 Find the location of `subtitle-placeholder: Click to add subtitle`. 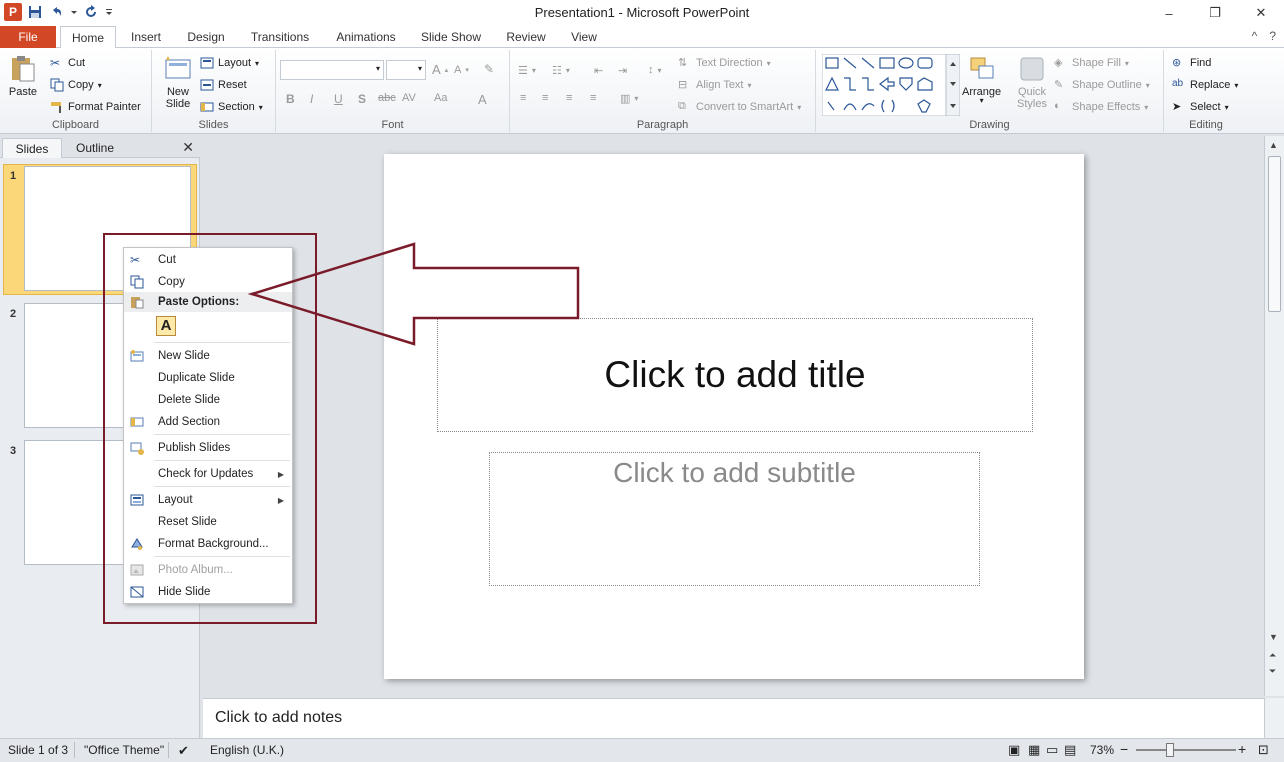

subtitle-placeholder: Click to add subtitle is located at coordinates (734, 519).